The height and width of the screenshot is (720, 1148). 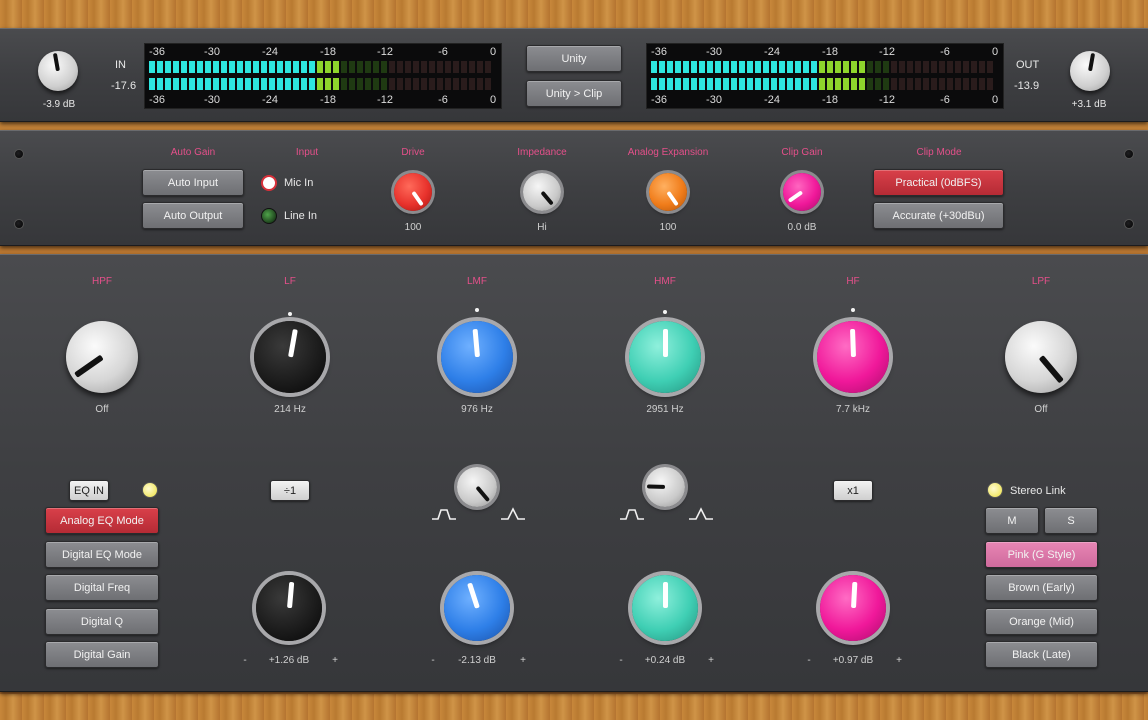 What do you see at coordinates (1090, 71) in the screenshot?
I see `output-gain-knob` at bounding box center [1090, 71].